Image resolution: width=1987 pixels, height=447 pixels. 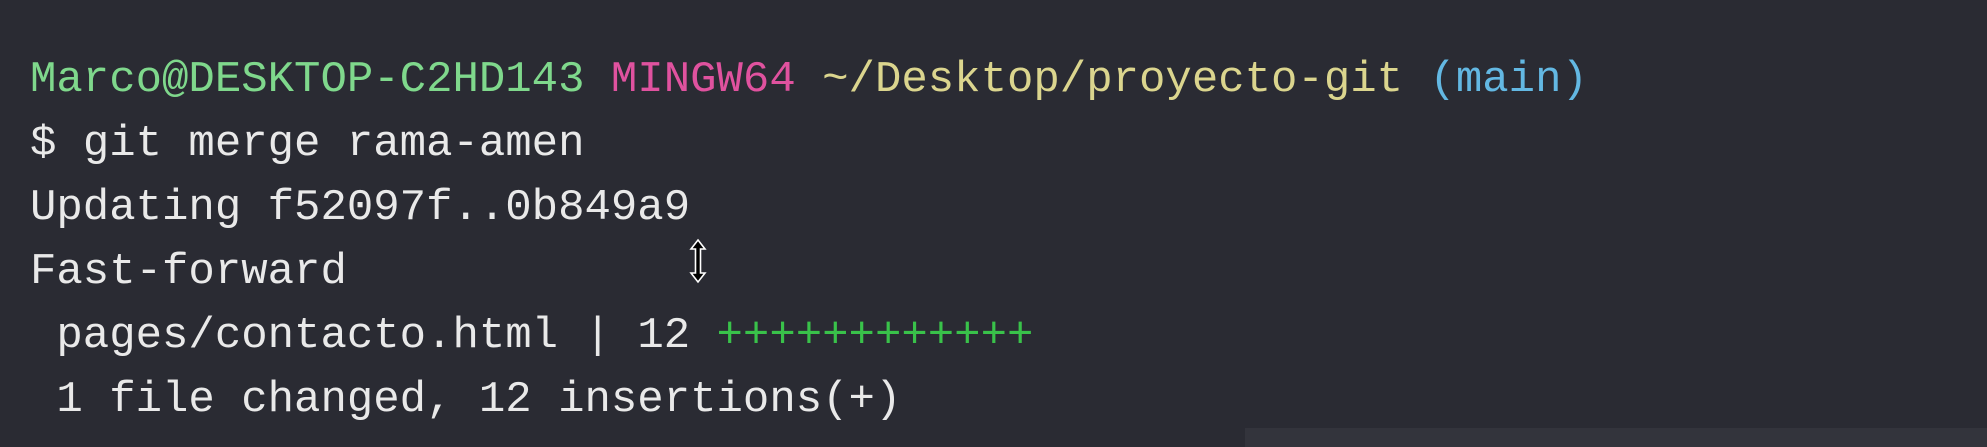 What do you see at coordinates (360, 208) in the screenshot?
I see `output-updating: Updating f52097f..0b849a9` at bounding box center [360, 208].